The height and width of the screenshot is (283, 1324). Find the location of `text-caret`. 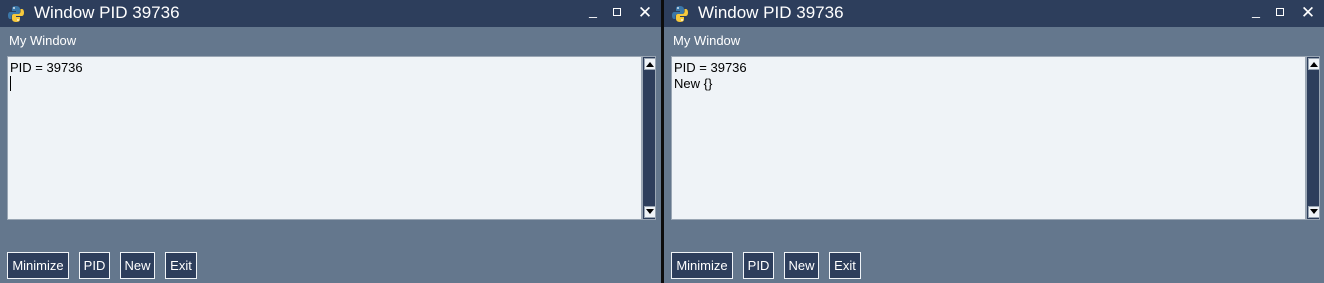

text-caret is located at coordinates (10, 83).